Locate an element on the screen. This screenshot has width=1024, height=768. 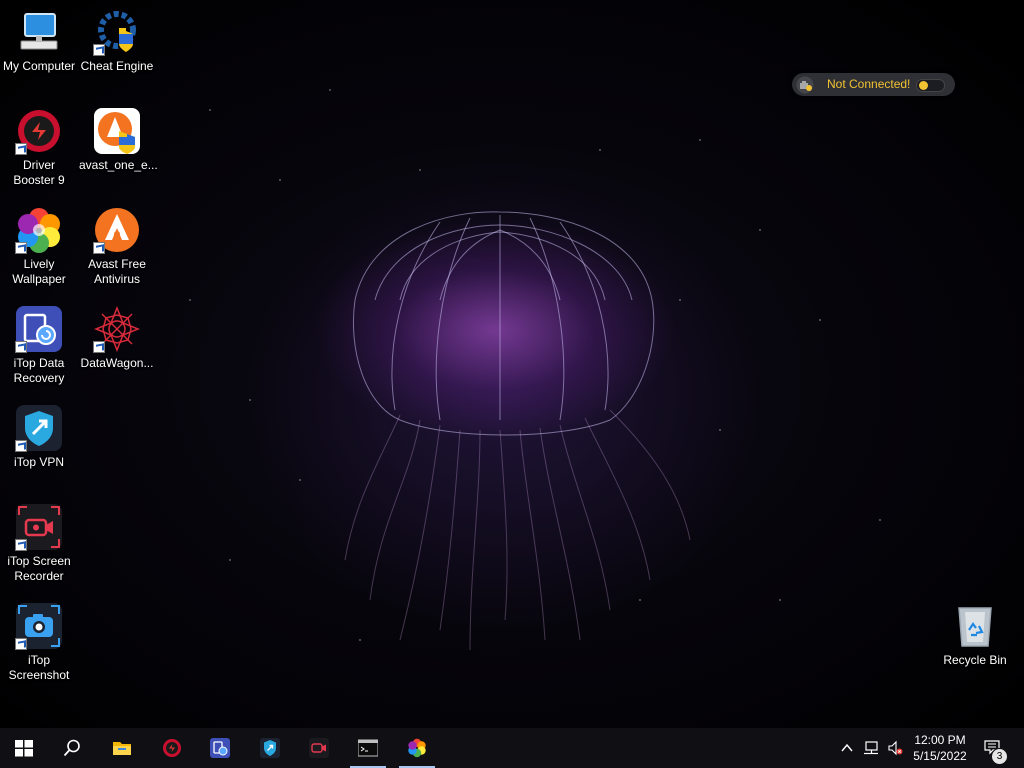
desktop-icon-label: iTop VPN is located at coordinates (39, 462).